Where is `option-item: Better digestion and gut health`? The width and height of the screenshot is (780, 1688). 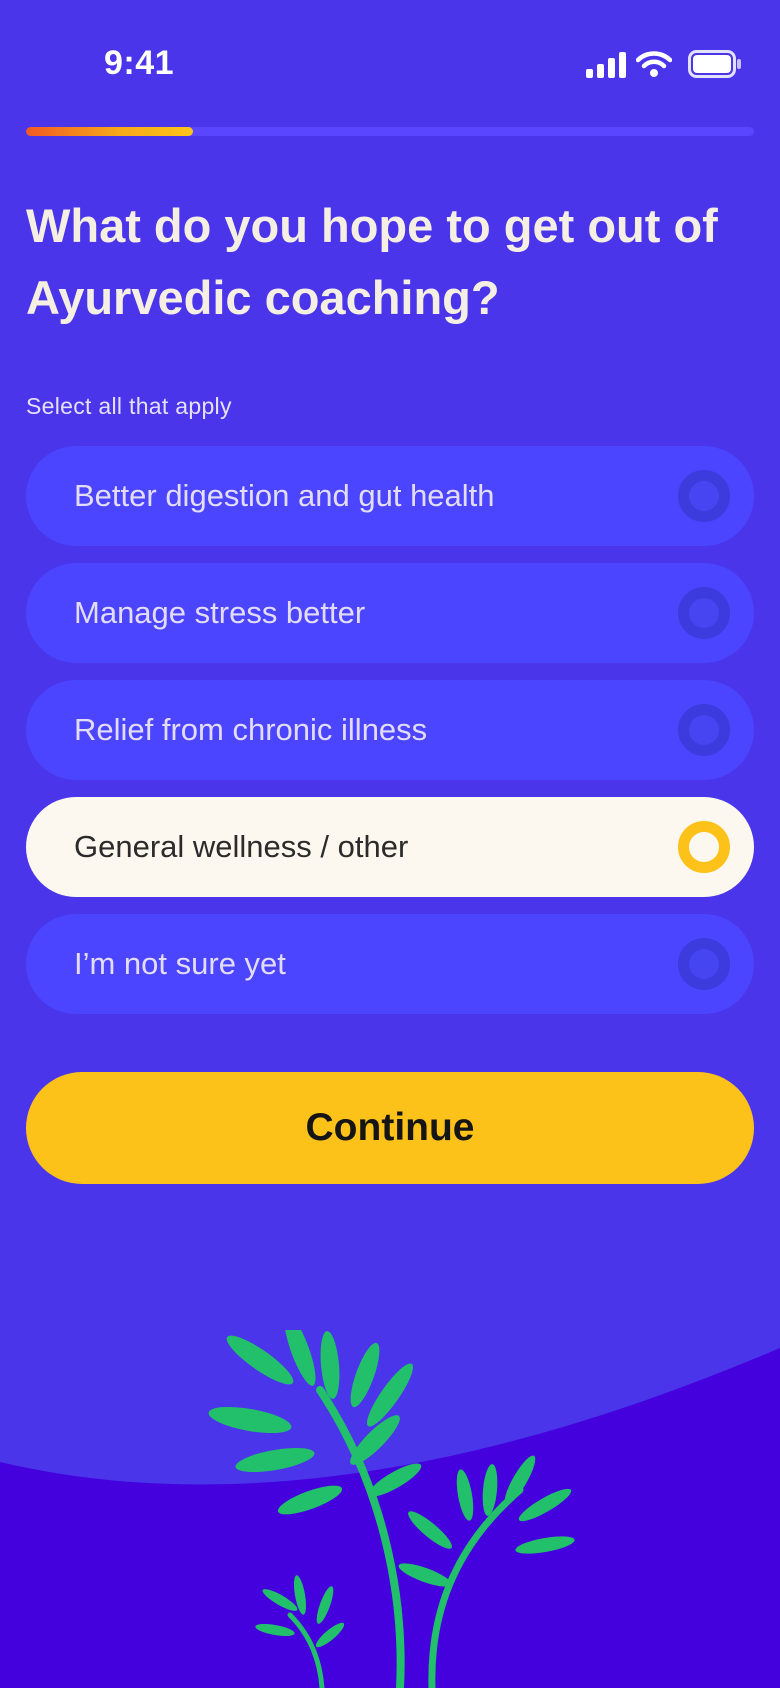 option-item: Better digestion and gut health is located at coordinates (390, 496).